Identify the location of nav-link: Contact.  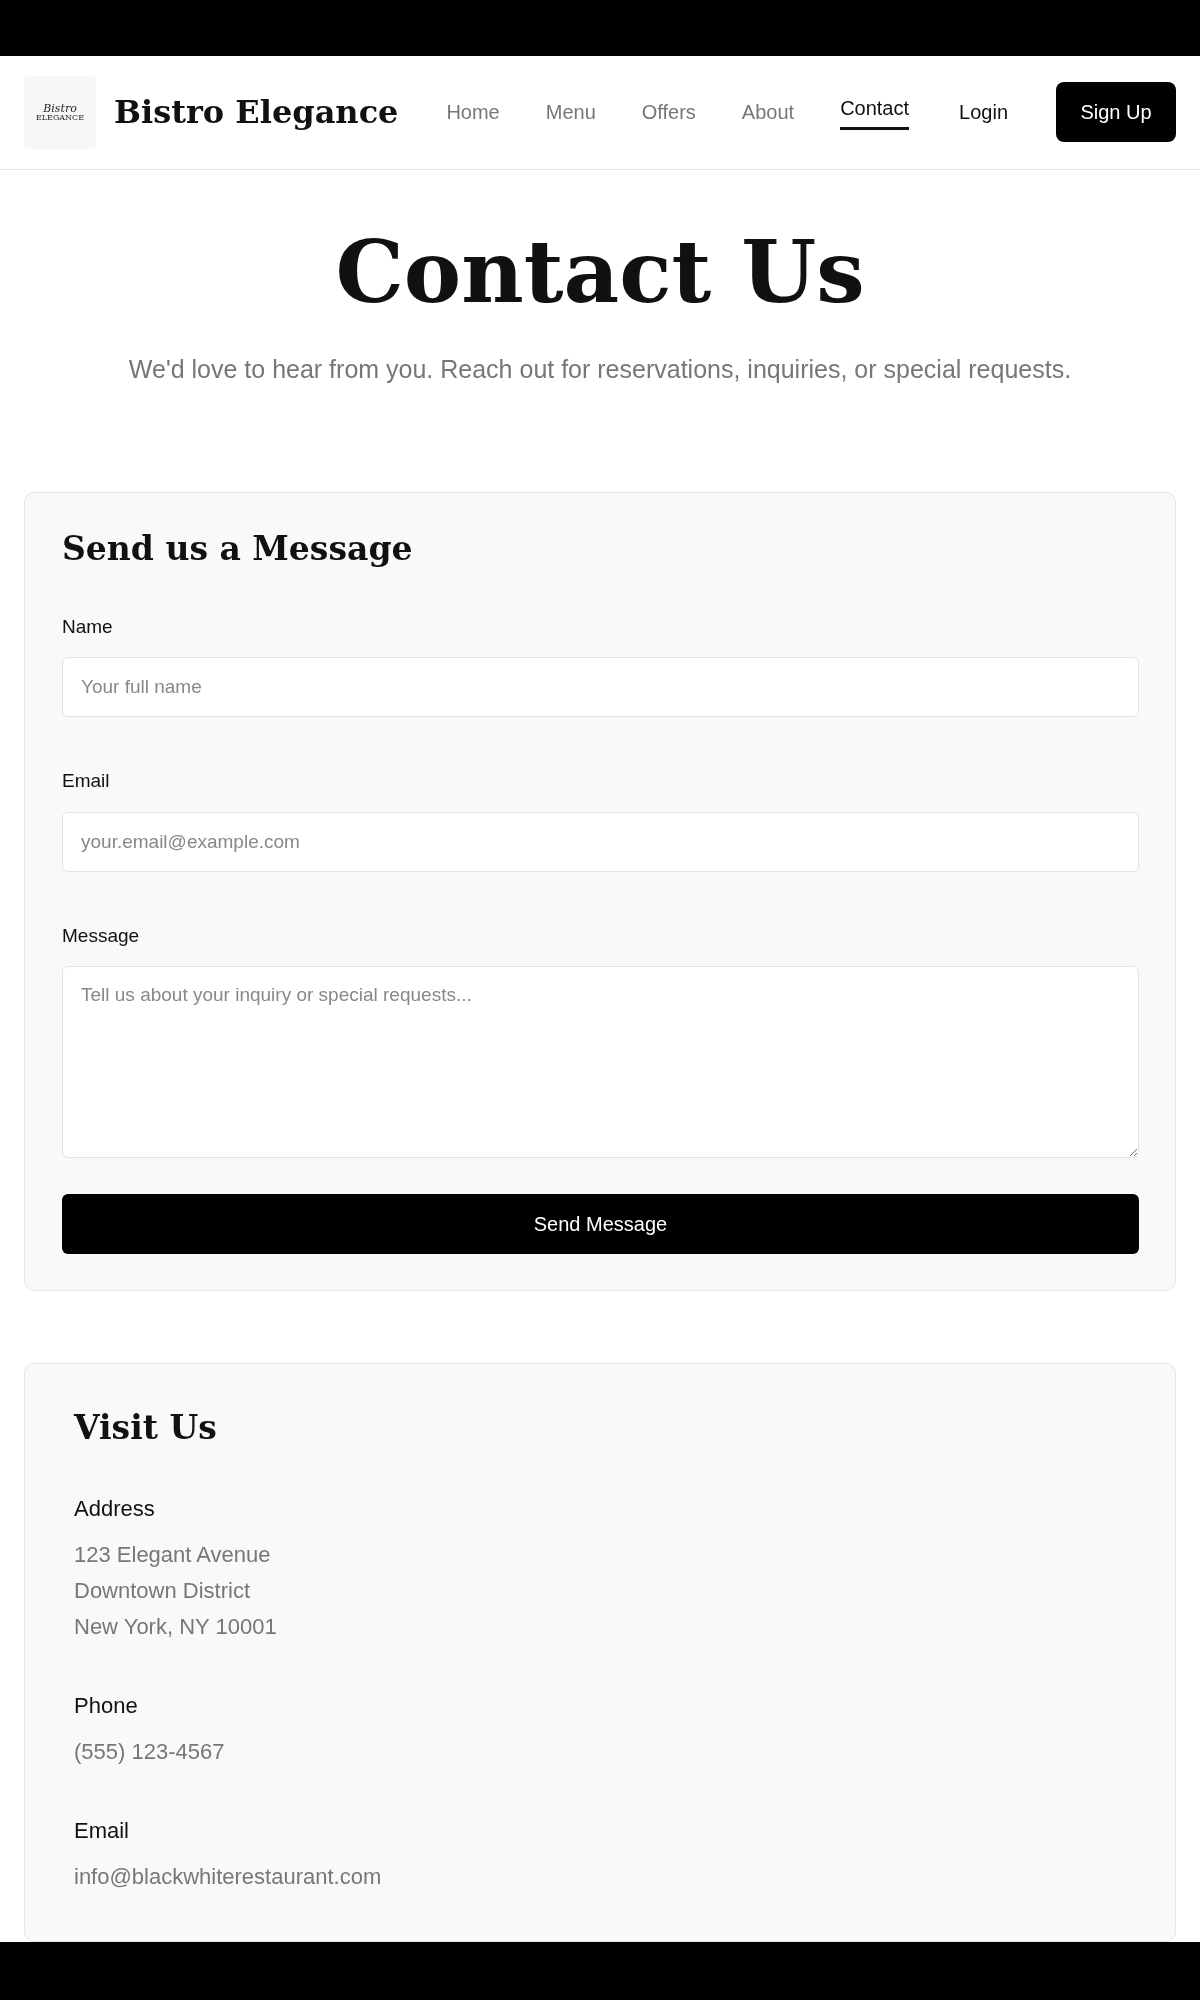
(875, 109).